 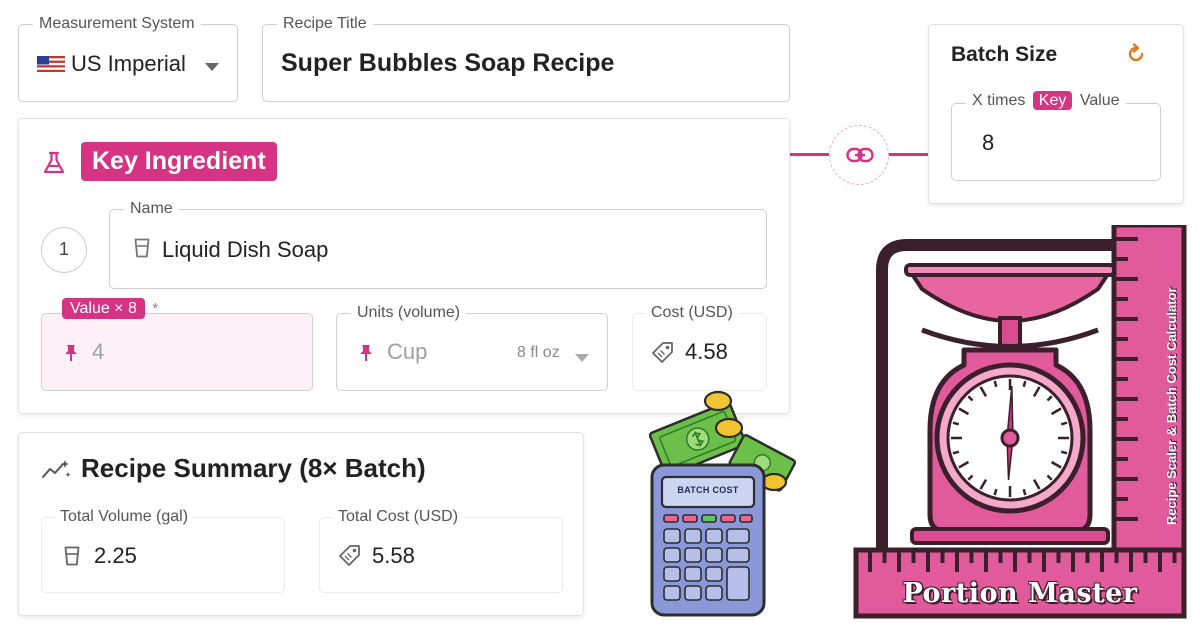 I want to click on batch-size-card: Batch Size X times Key Value 8, so click(x=1056, y=114).